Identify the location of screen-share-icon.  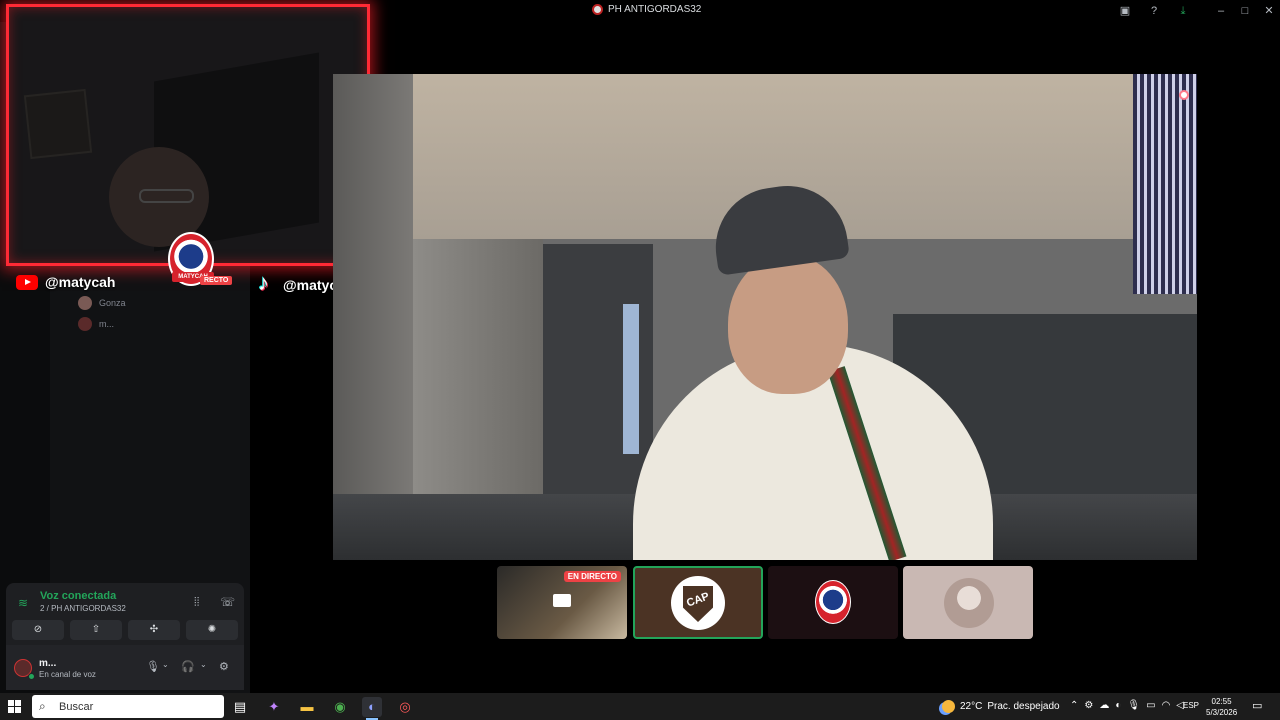
(562, 600).